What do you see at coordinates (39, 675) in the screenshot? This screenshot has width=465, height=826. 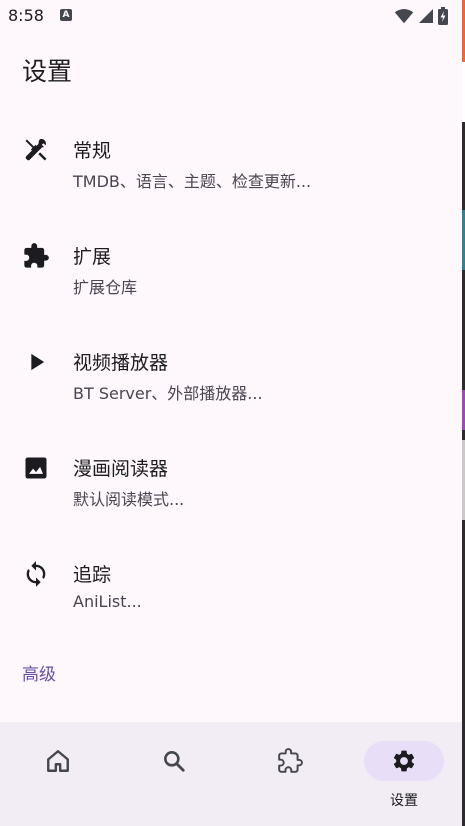 I see `section-header-advanced: 高级` at bounding box center [39, 675].